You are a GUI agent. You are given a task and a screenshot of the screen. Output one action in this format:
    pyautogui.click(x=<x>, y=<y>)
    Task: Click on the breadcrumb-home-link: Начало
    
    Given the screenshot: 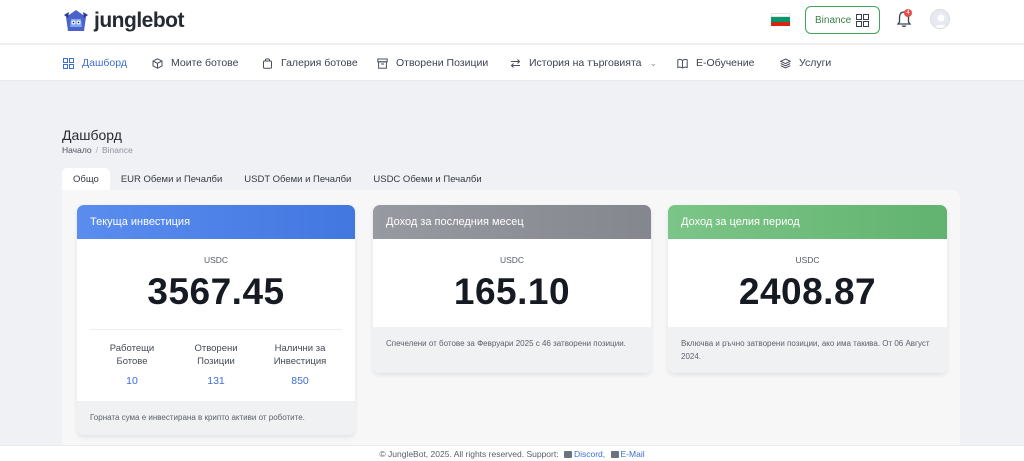 What is the action you would take?
    pyautogui.click(x=77, y=150)
    